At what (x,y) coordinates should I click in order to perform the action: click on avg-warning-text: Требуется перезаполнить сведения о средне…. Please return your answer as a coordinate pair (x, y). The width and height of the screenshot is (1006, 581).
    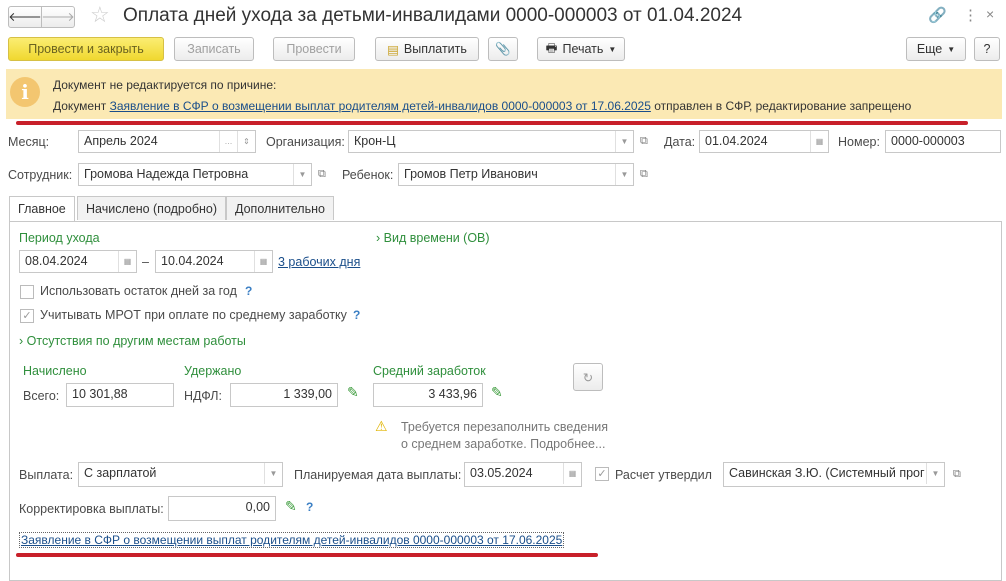
    Looking at the image, I should click on (504, 436).